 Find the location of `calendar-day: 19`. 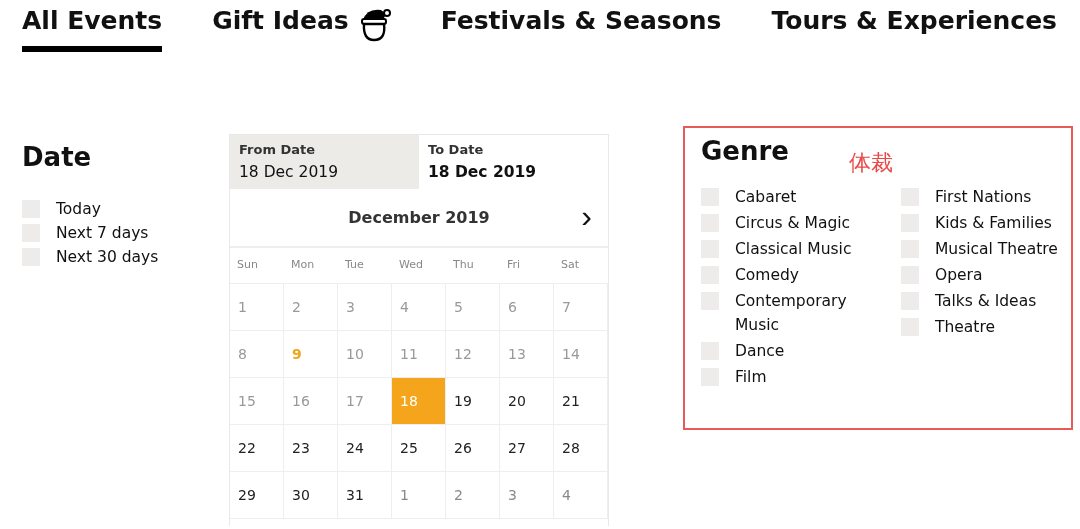

calendar-day: 19 is located at coordinates (473, 401).